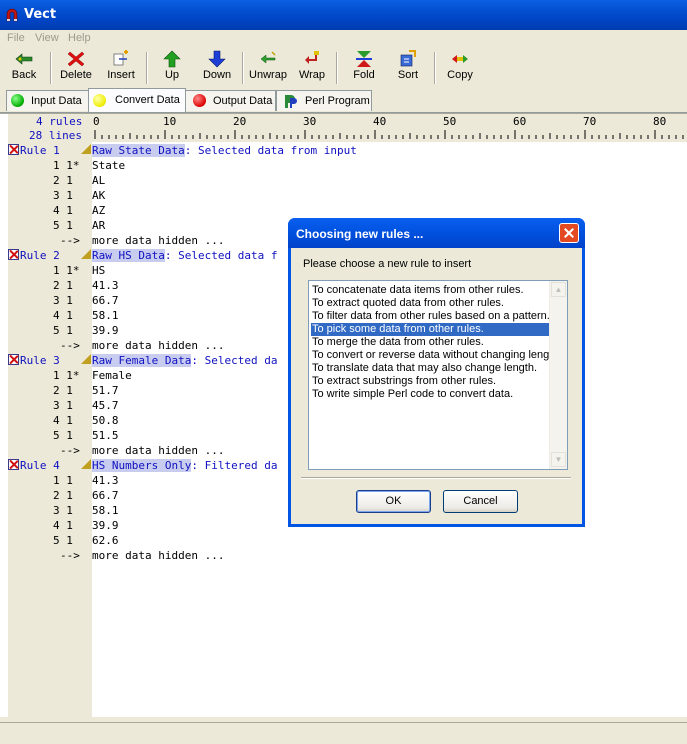  Describe the element at coordinates (230, 100) in the screenshot. I see `tab-output-data: Output Data` at that location.